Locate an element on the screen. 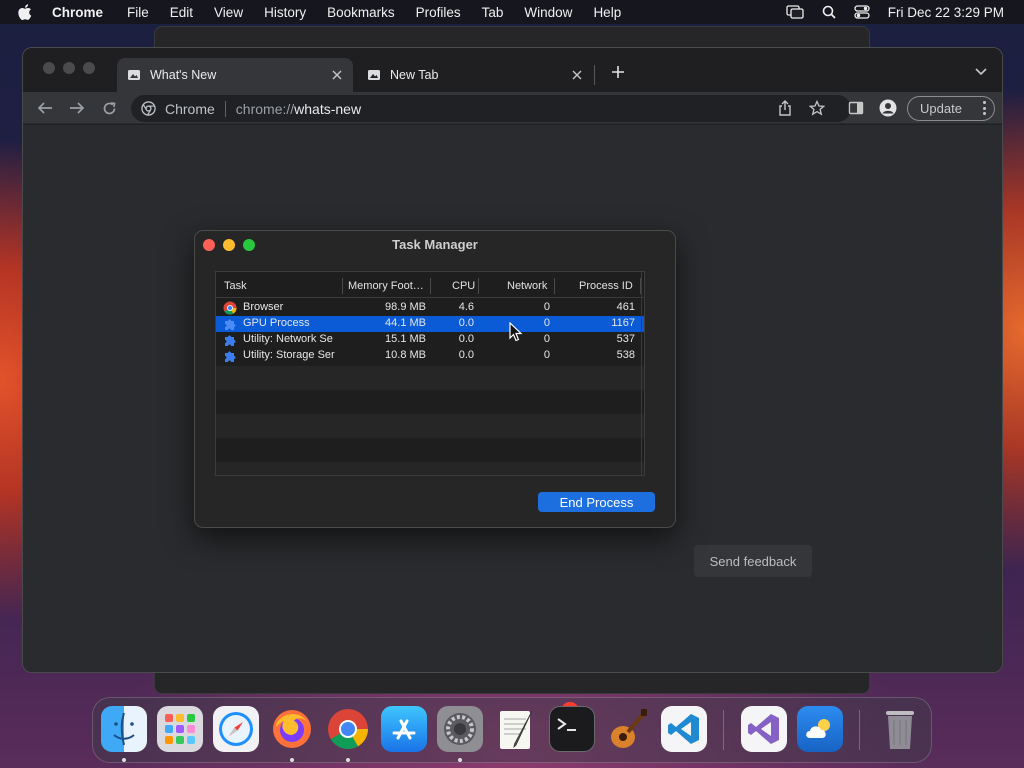 This screenshot has width=1024, height=768. back-arrow-icon is located at coordinates (45, 108).